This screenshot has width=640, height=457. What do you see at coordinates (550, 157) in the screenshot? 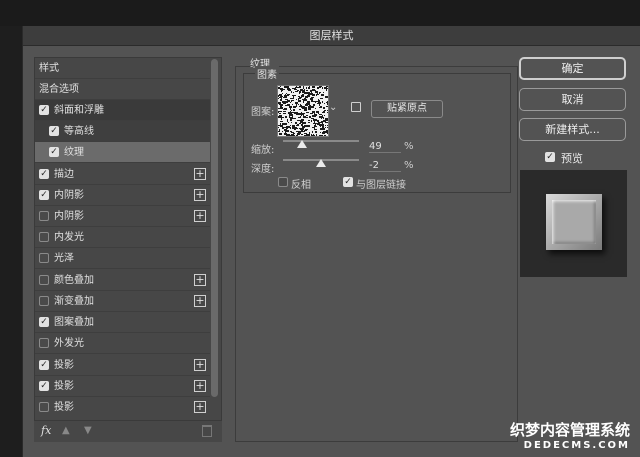
I see `preview-checkbox: ✓` at bounding box center [550, 157].